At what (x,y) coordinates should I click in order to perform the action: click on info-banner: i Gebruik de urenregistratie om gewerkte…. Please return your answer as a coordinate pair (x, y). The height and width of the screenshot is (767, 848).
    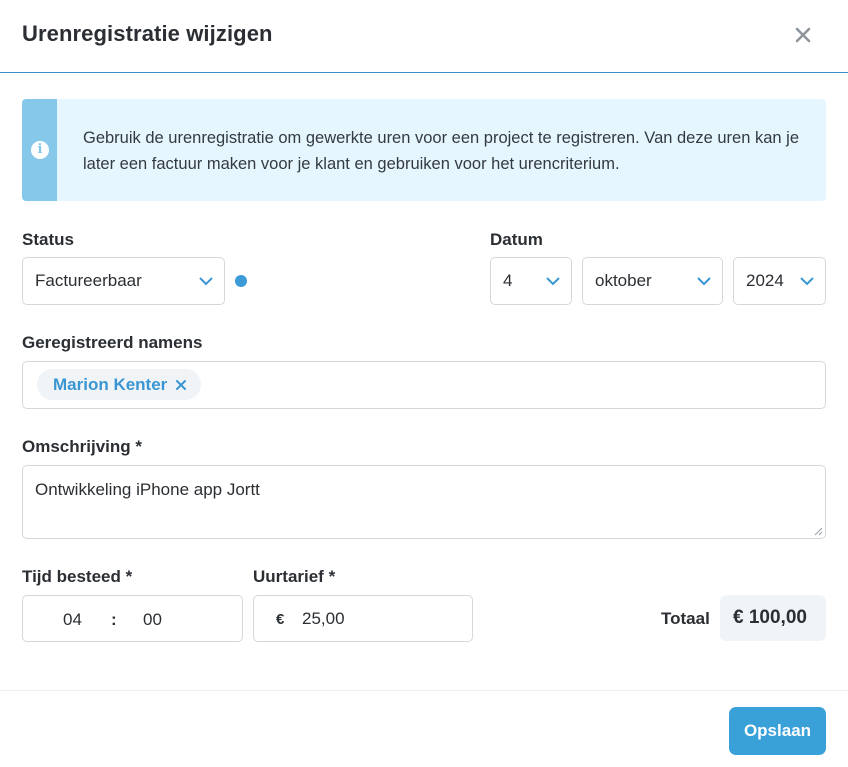
    Looking at the image, I should click on (424, 150).